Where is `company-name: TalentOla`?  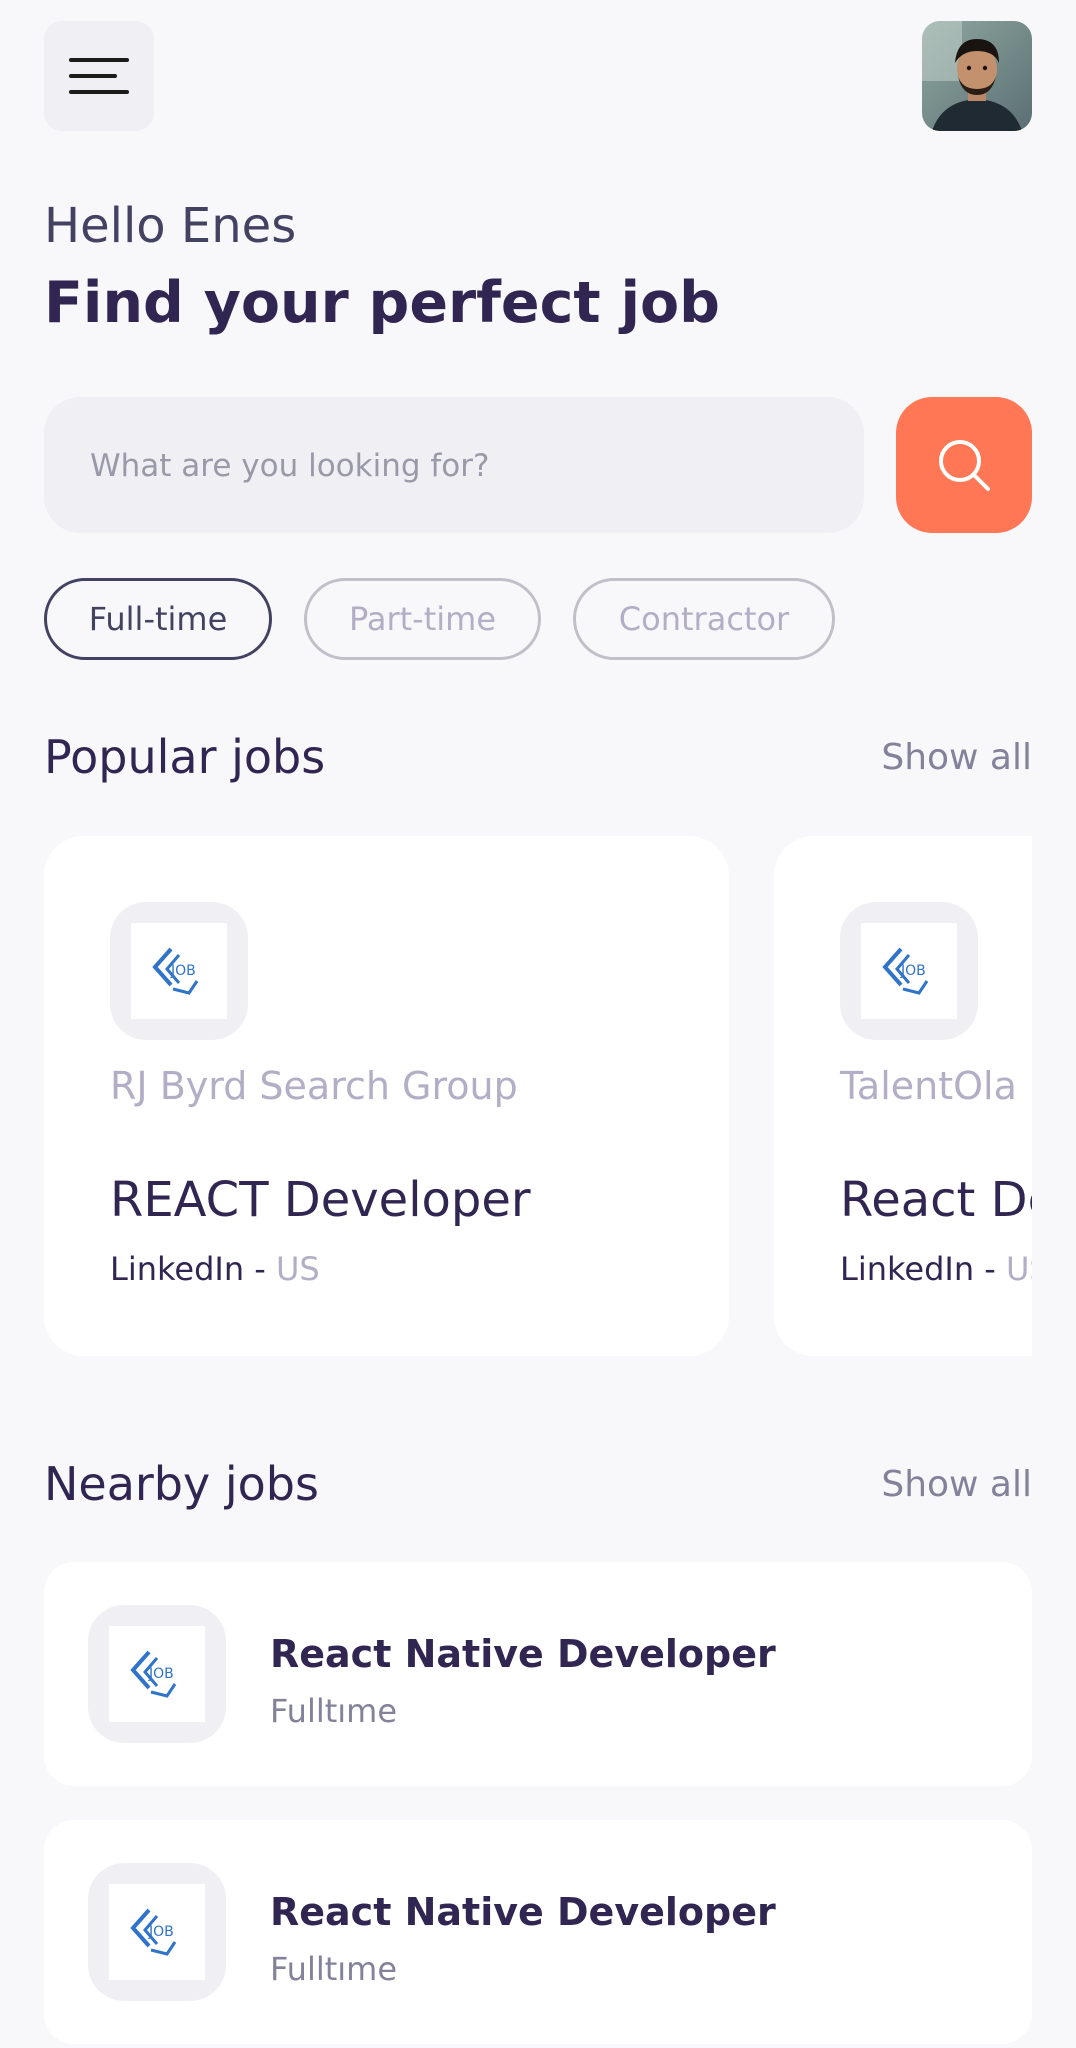 company-name: TalentOla is located at coordinates (928, 1086).